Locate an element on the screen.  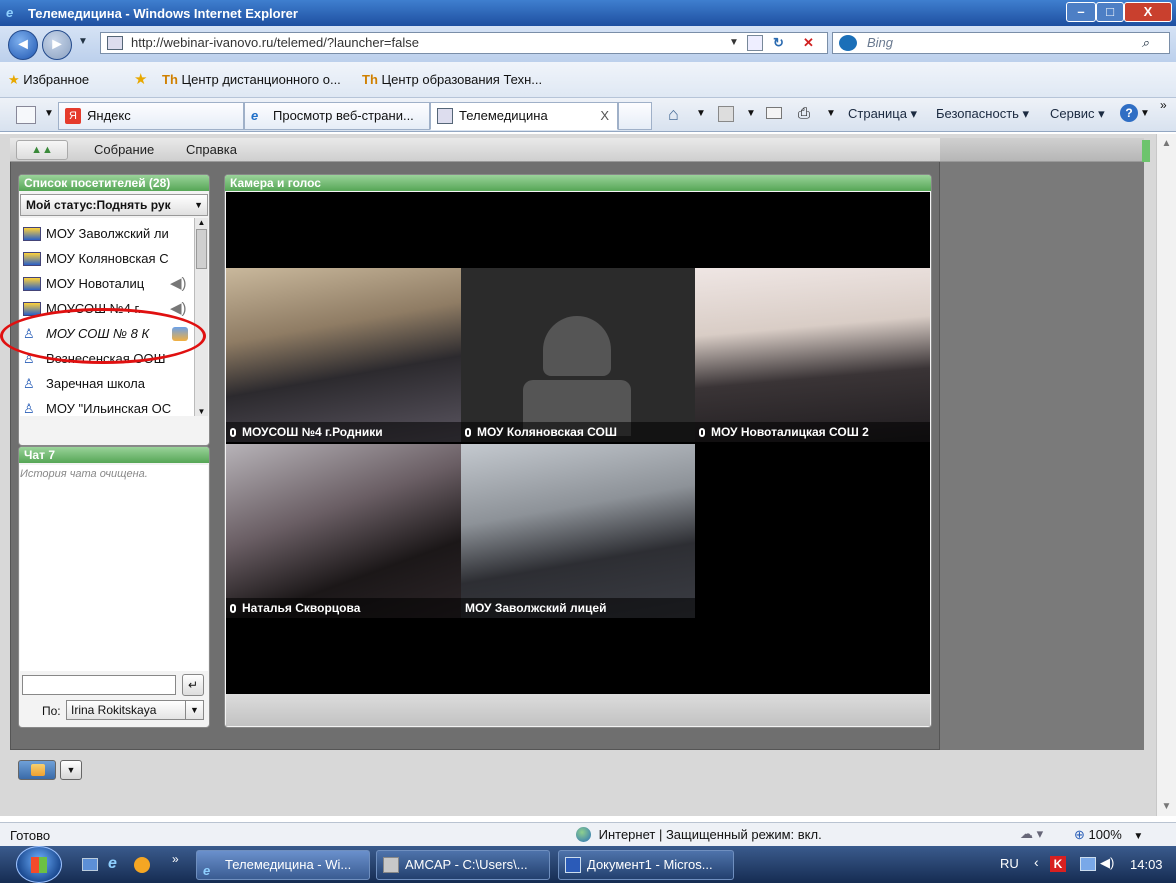
attendee-scrollbar: ▲ ▼ is located at coordinates (201, 317).